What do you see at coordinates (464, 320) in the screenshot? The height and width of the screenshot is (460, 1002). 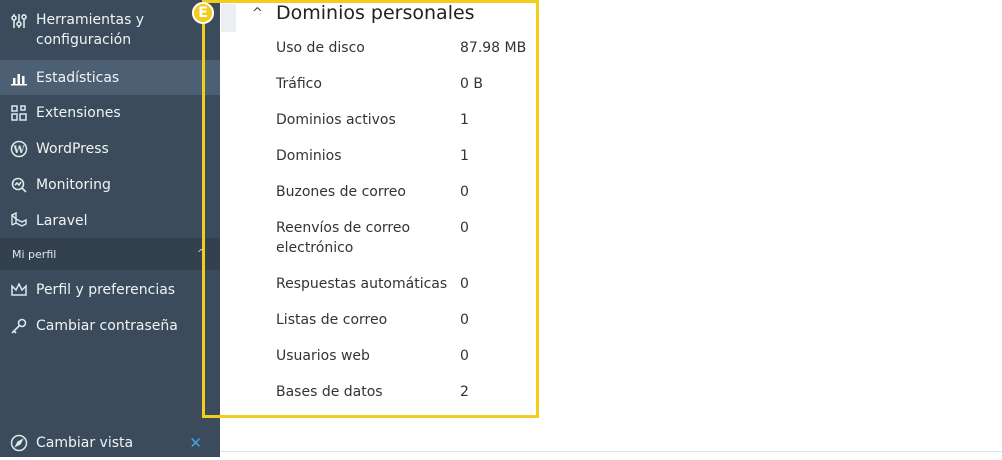 I see `stat-value-mailing-lists: 0` at bounding box center [464, 320].